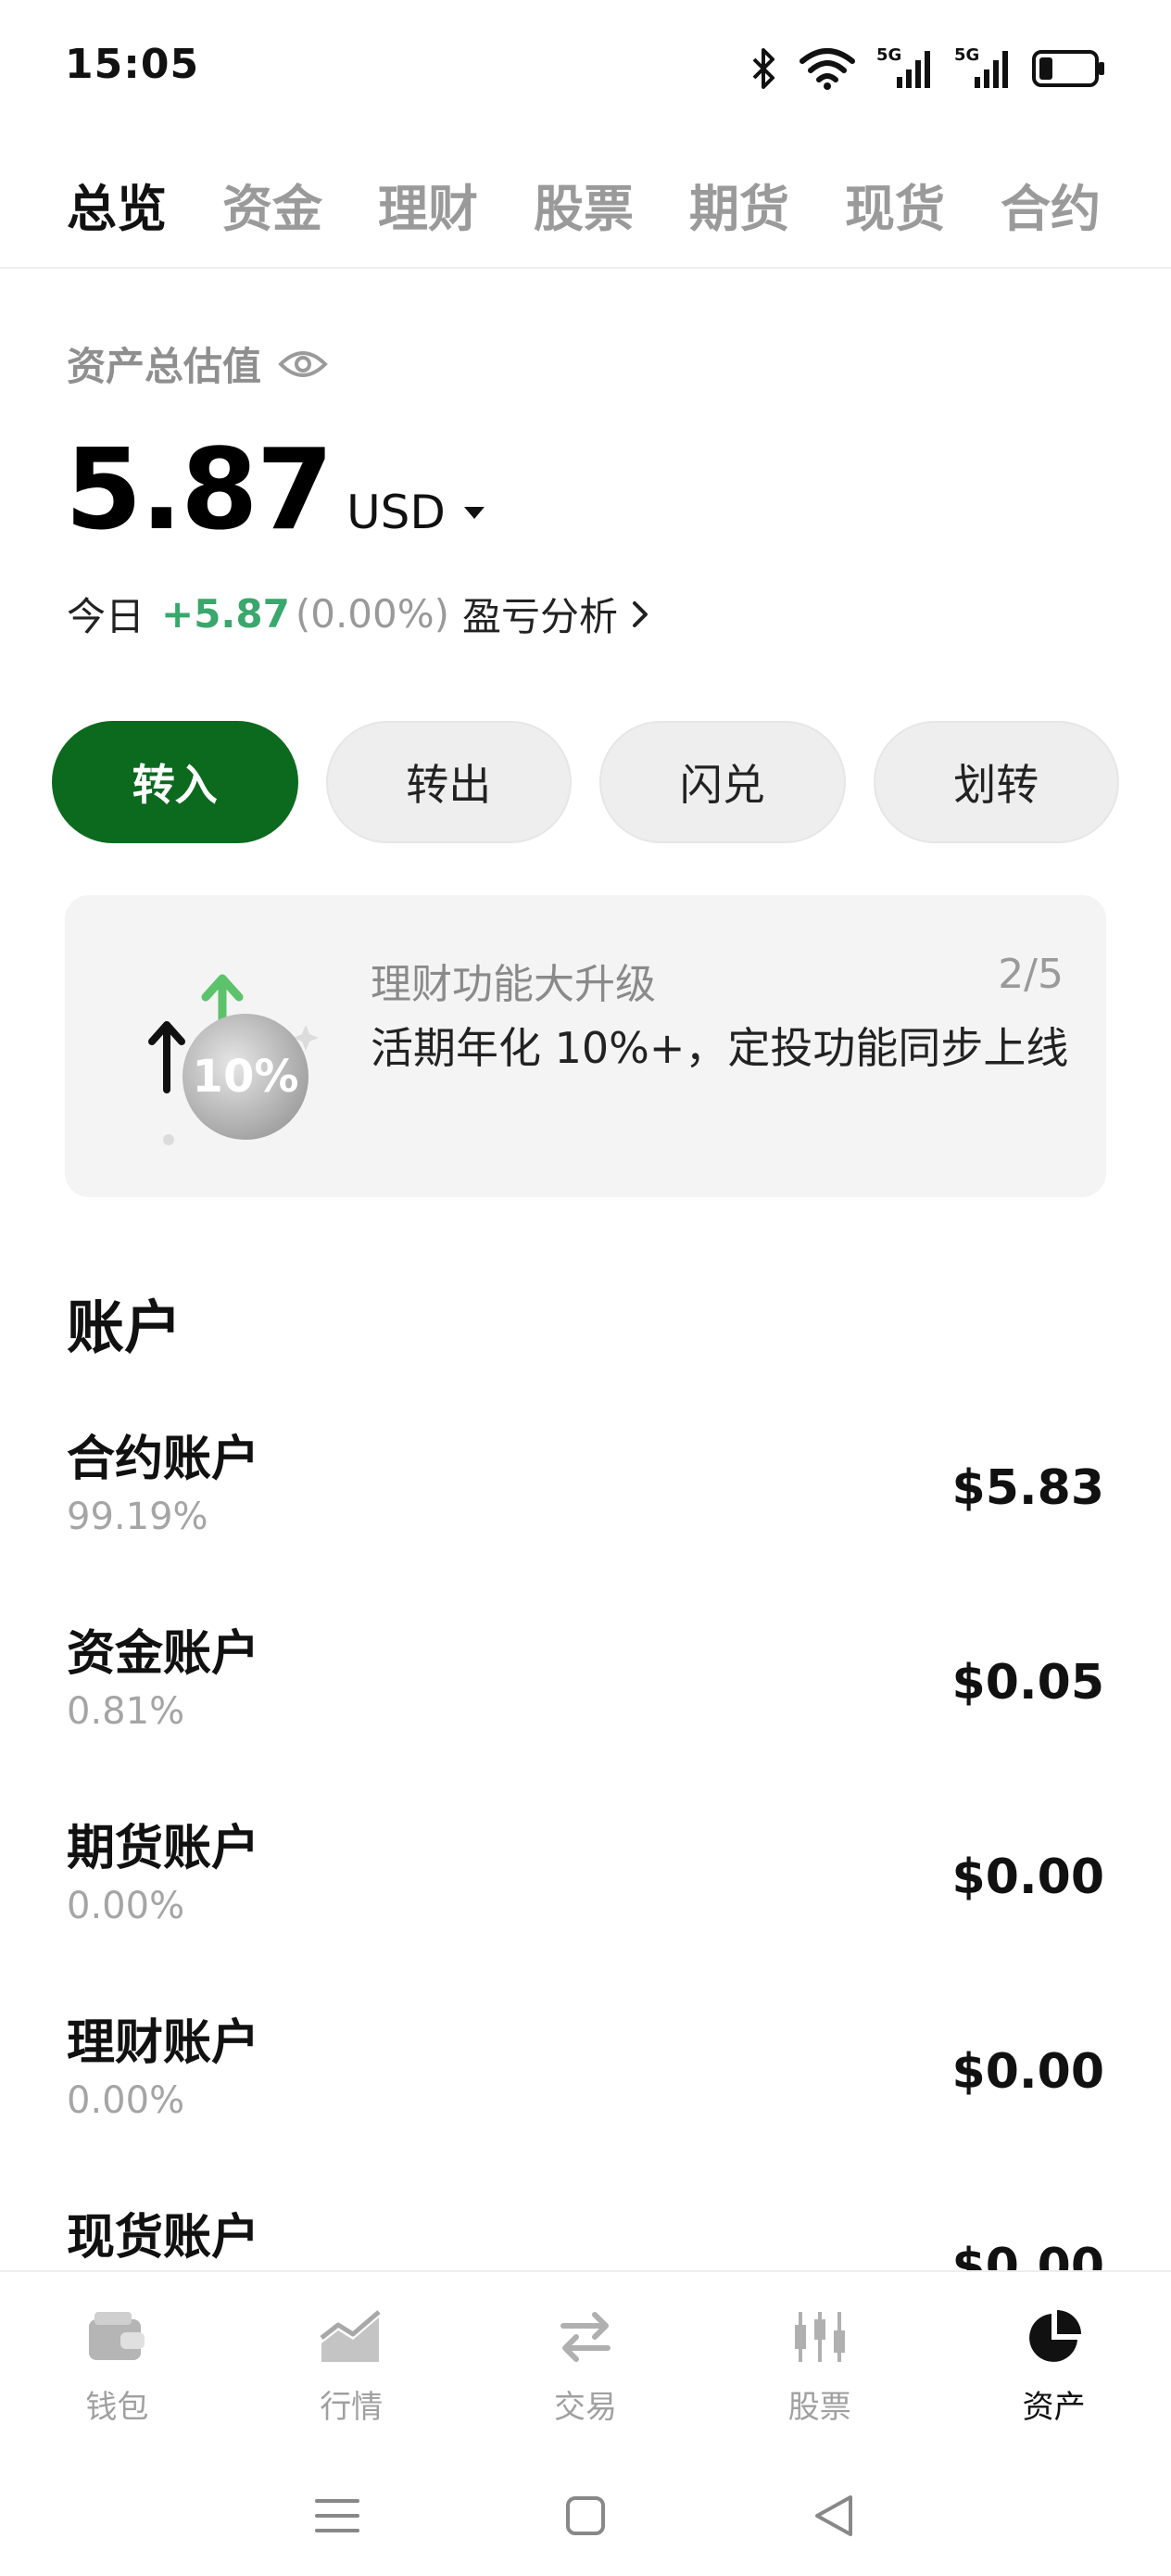 Image resolution: width=1171 pixels, height=2576 pixels. Describe the element at coordinates (895, 205) in the screenshot. I see `tab-spot: 现货` at that location.